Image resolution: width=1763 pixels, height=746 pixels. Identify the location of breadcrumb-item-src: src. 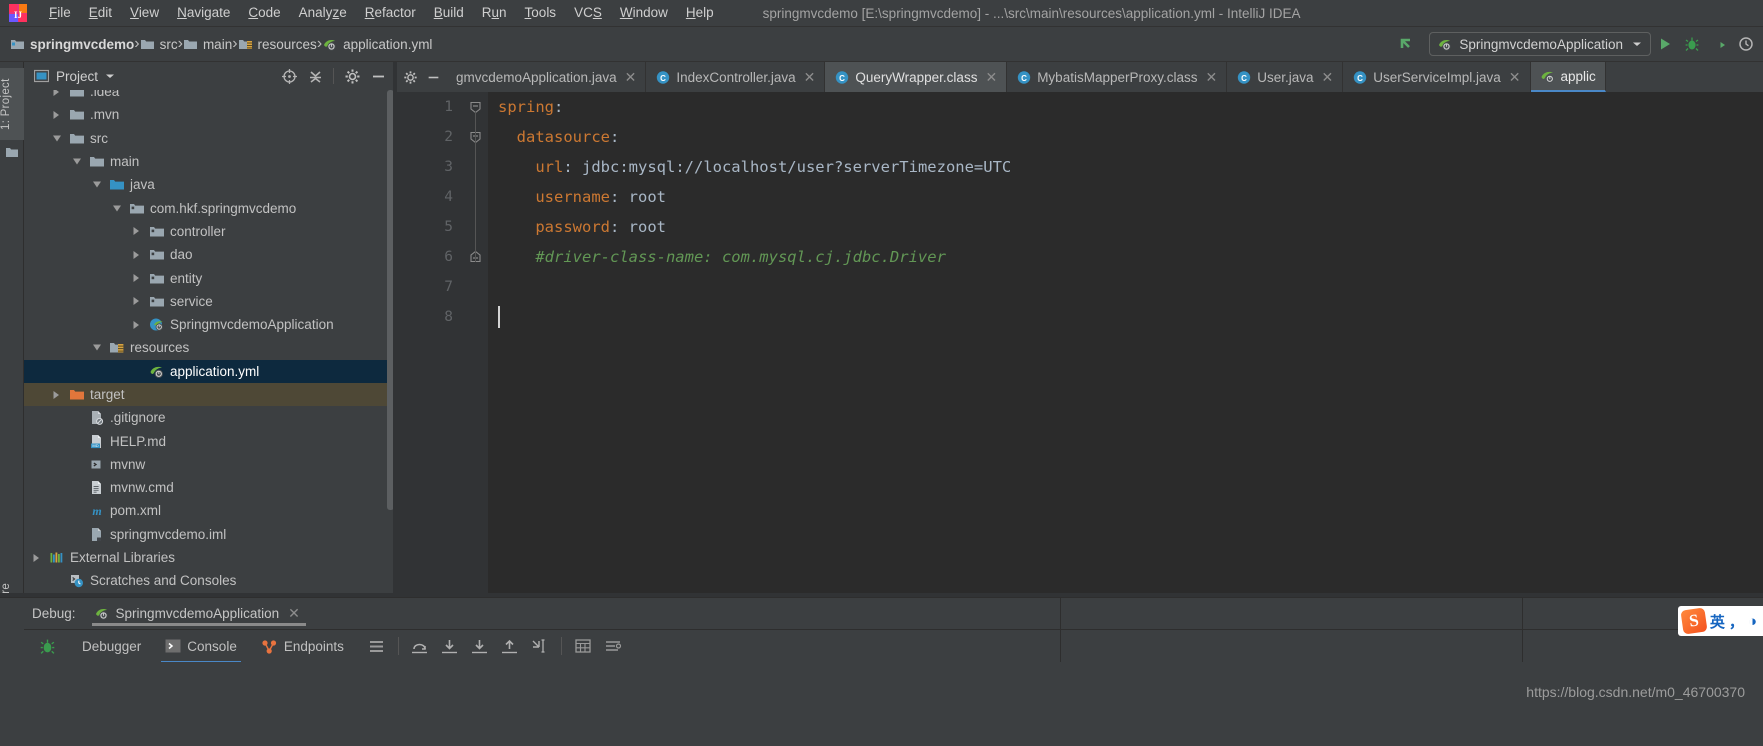
(159, 44).